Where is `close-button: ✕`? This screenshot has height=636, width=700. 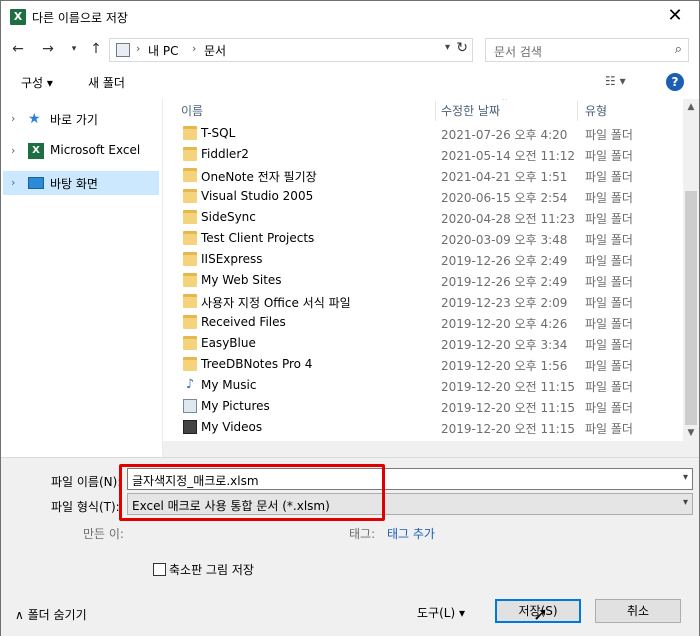
close-button: ✕ is located at coordinates (675, 16).